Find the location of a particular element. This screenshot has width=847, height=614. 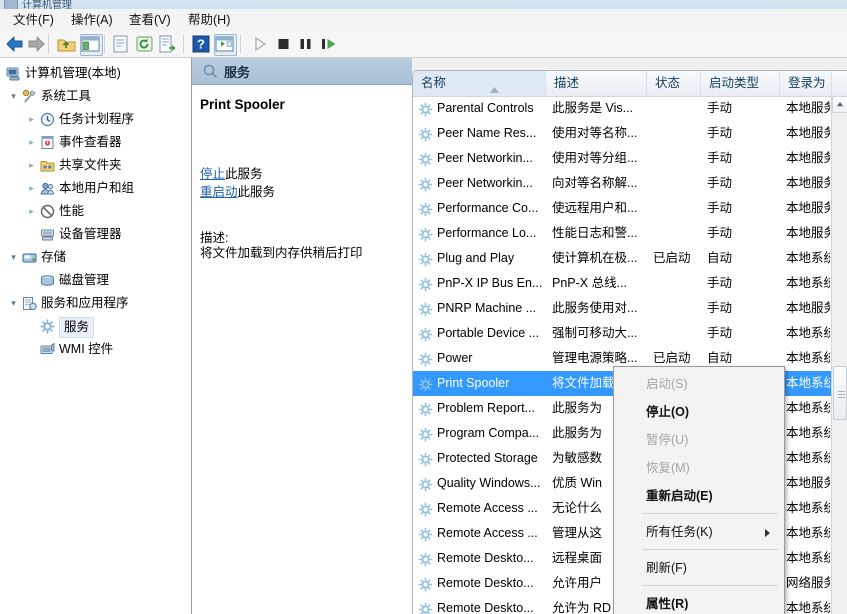

menu-help: 帮助(H) is located at coordinates (209, 20).